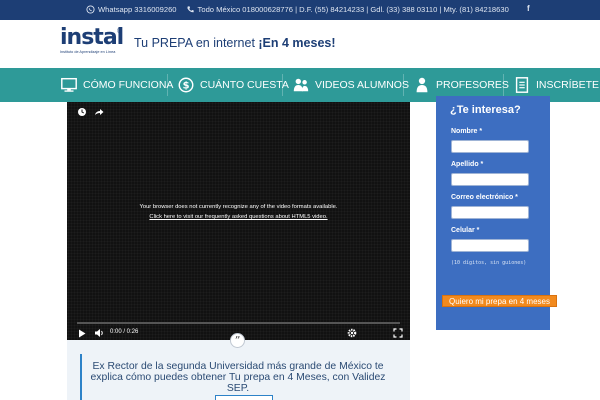  I want to click on share-icon, so click(99, 112).